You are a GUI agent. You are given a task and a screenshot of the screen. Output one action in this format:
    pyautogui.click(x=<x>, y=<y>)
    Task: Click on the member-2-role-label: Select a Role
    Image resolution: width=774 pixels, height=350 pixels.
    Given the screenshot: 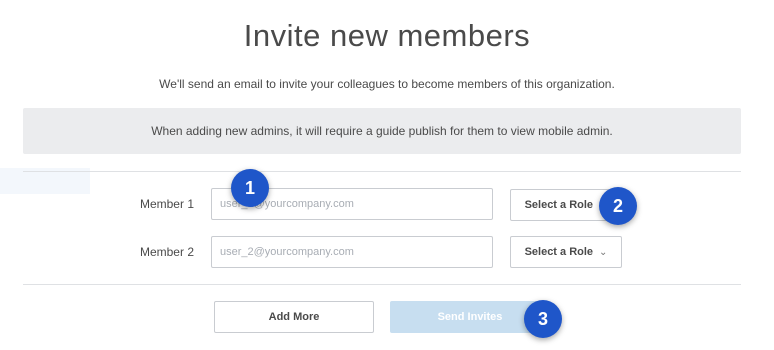 What is the action you would take?
    pyautogui.click(x=559, y=252)
    